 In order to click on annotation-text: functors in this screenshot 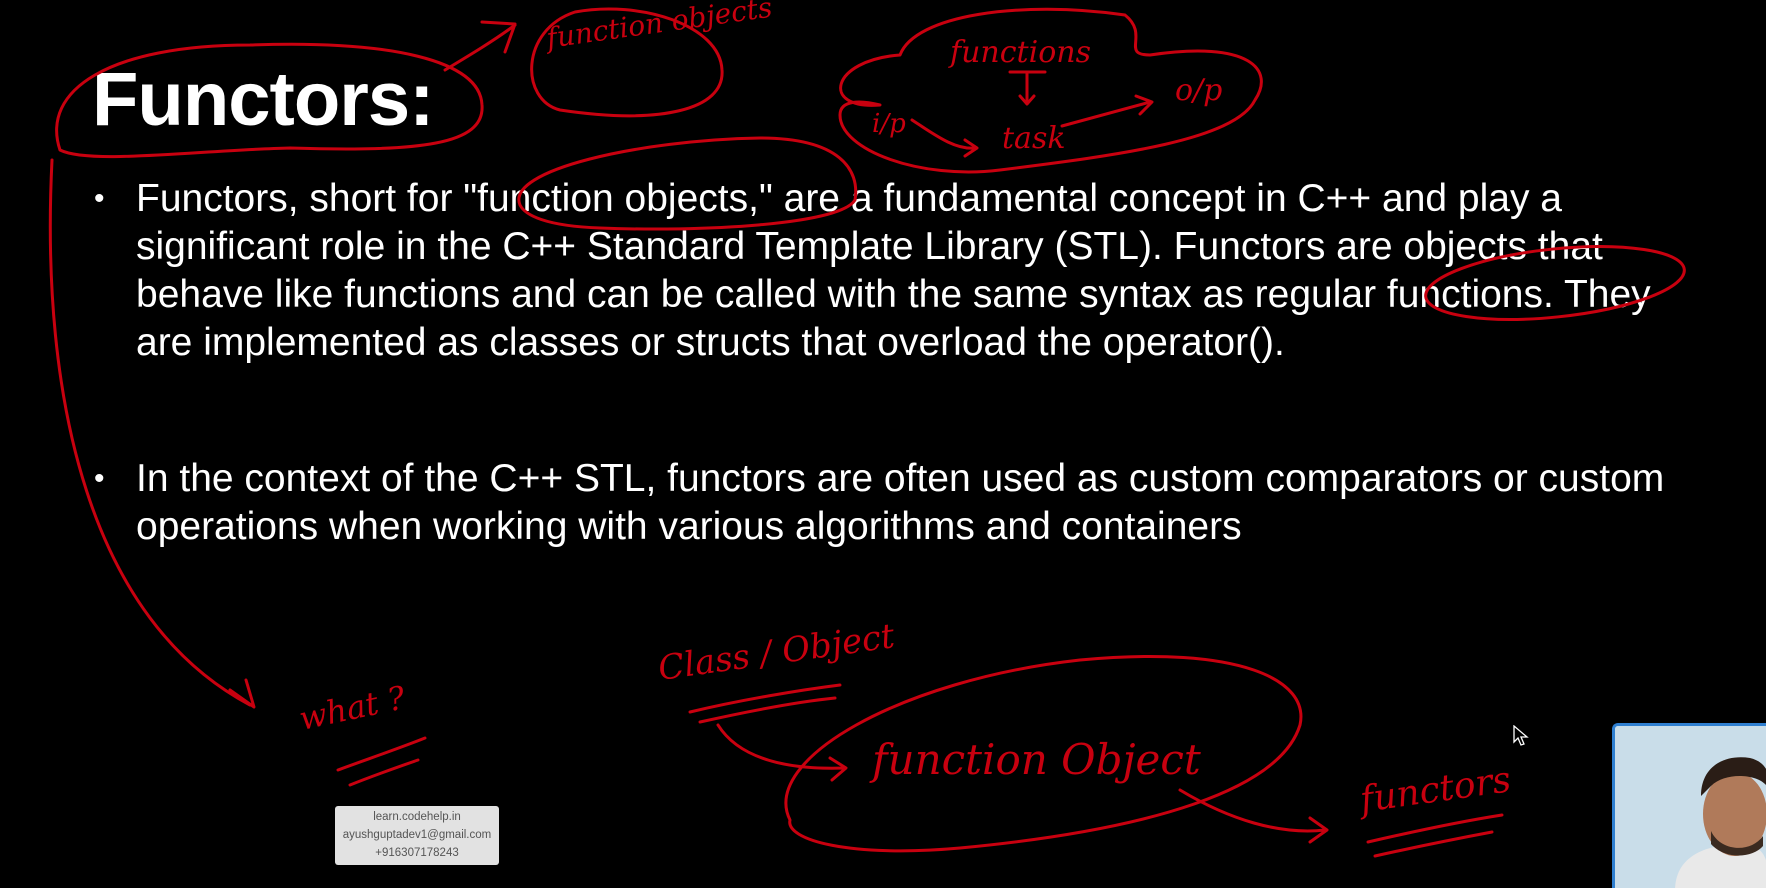, I will do `click(1434, 790)`.